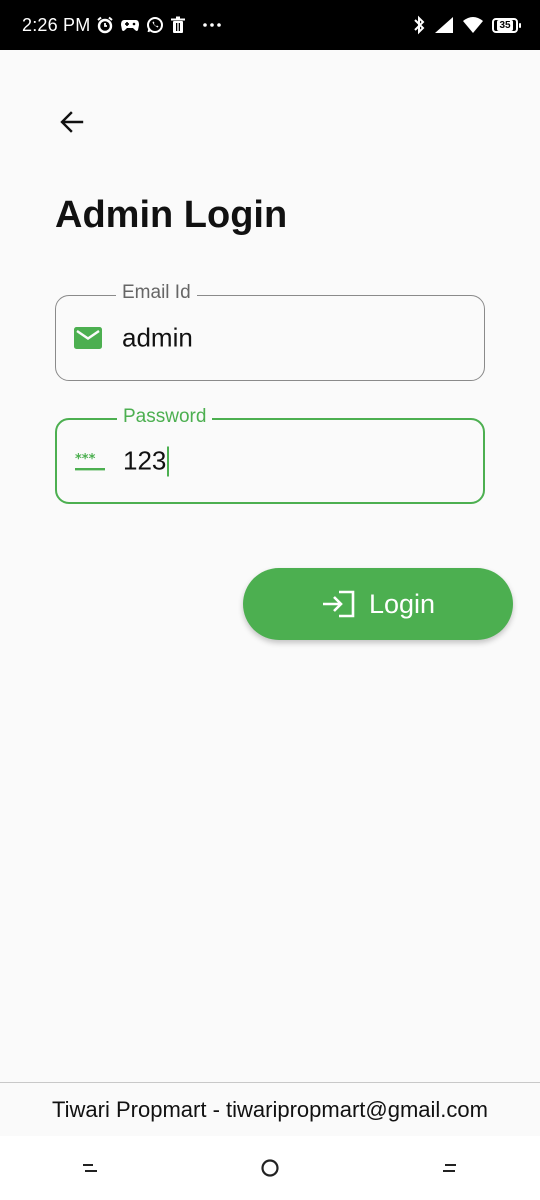 The width and height of the screenshot is (540, 1200). I want to click on menu-icon, so click(90, 1168).